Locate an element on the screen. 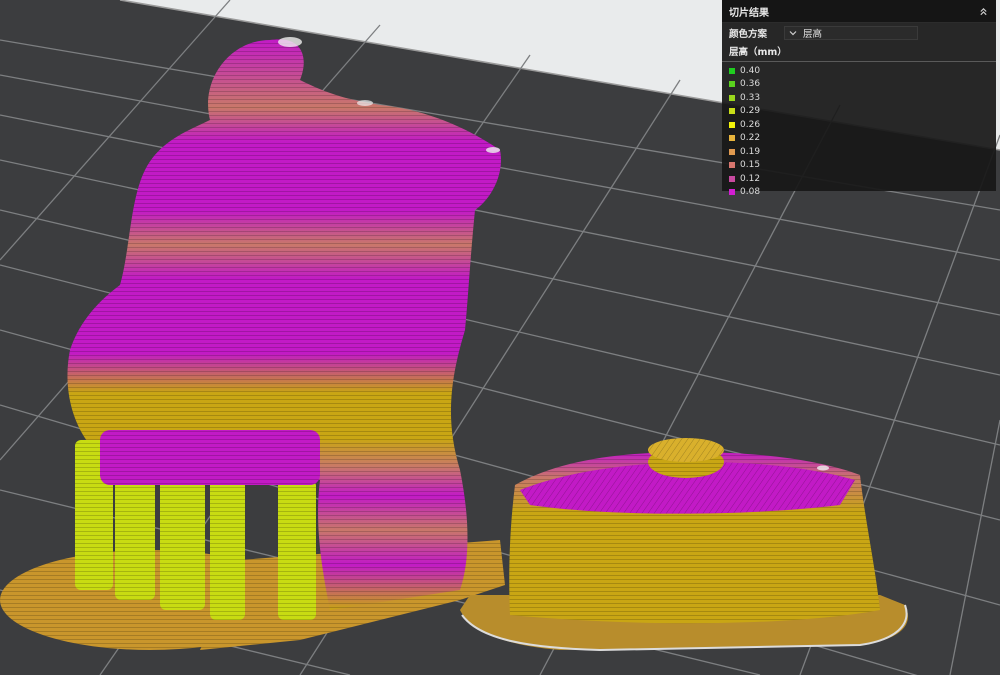 This screenshot has width=1000, height=675. legend-item: 0.12 is located at coordinates (862, 179).